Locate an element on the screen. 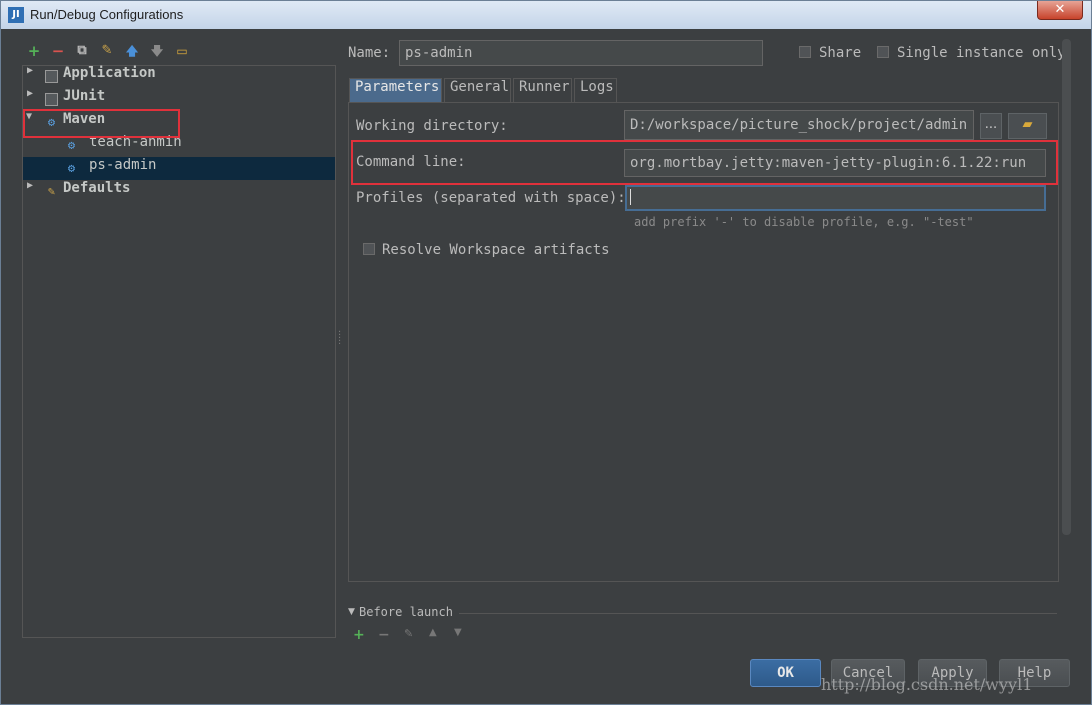 The width and height of the screenshot is (1092, 705). tree-item-ps-admin: ⚙ ps-admin is located at coordinates (195, 168).